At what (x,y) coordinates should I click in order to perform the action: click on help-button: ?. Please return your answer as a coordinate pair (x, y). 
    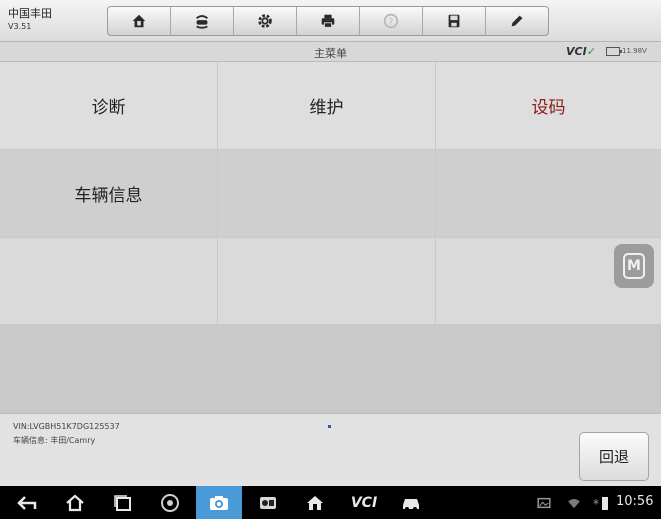
    Looking at the image, I should click on (391, 21).